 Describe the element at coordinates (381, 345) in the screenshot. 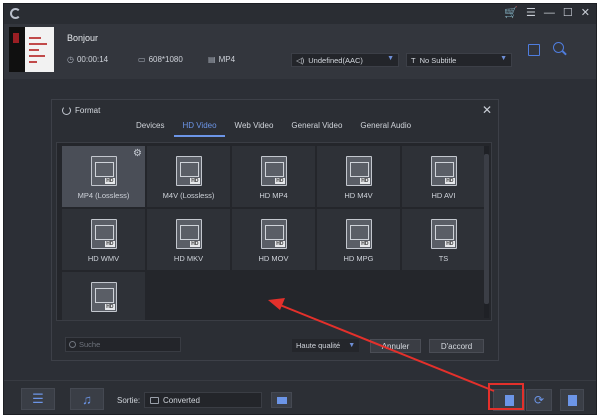

I see `annotation-arrow` at that location.